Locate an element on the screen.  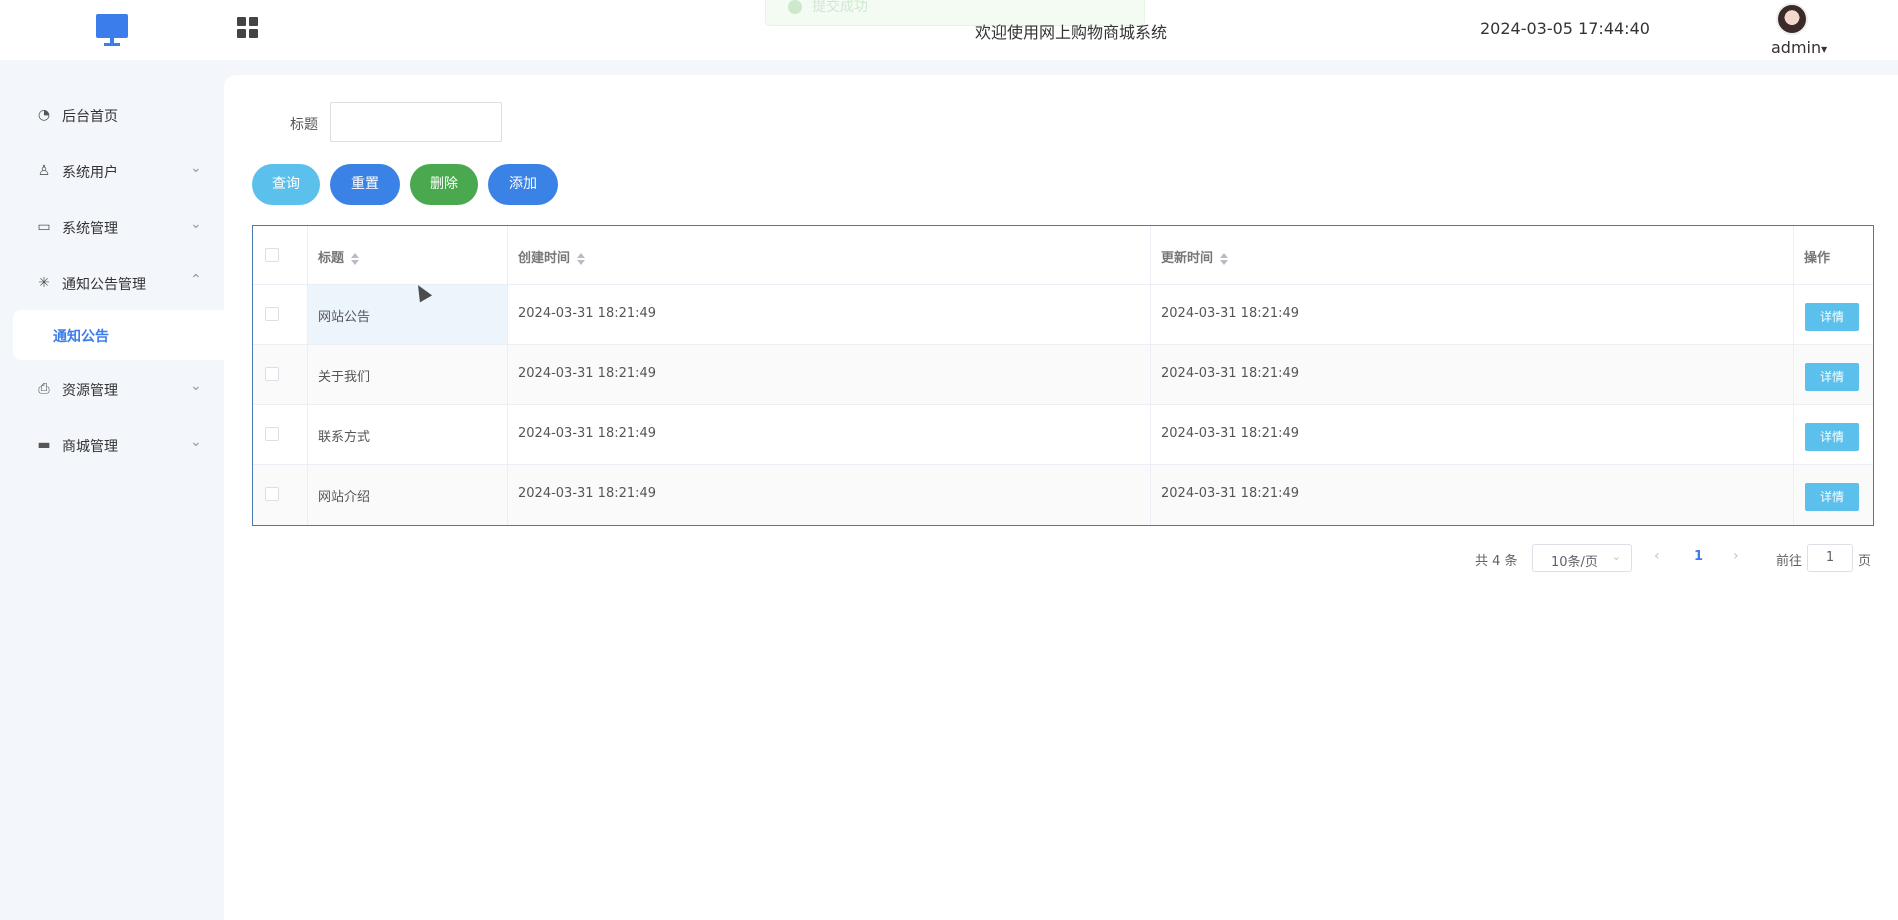
sidebar-item-label: 后台首页 is located at coordinates (90, 117).